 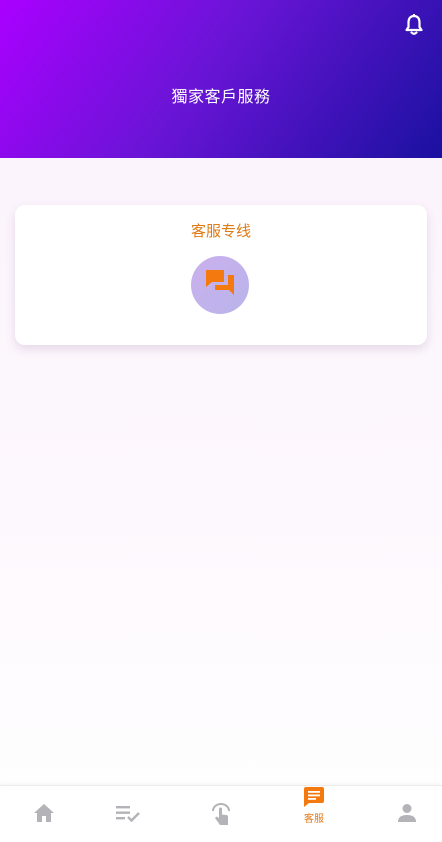 I want to click on bottom-tab-bar: 客服, so click(x=221, y=813).